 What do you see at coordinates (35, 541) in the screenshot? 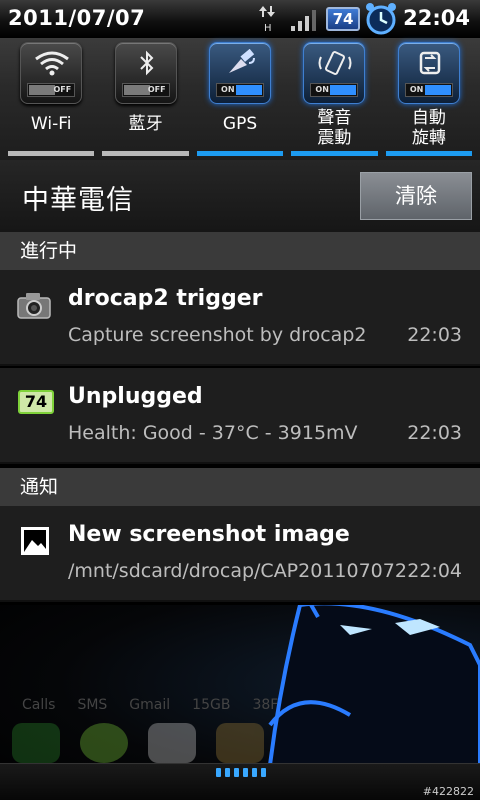
I see `image-icon` at bounding box center [35, 541].